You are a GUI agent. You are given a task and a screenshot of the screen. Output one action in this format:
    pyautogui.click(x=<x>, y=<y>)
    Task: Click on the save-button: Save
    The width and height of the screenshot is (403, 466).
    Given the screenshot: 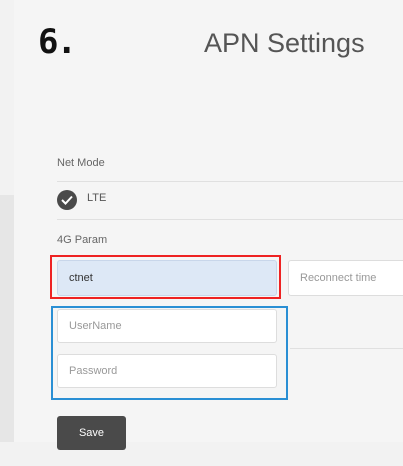 What is the action you would take?
    pyautogui.click(x=91, y=433)
    